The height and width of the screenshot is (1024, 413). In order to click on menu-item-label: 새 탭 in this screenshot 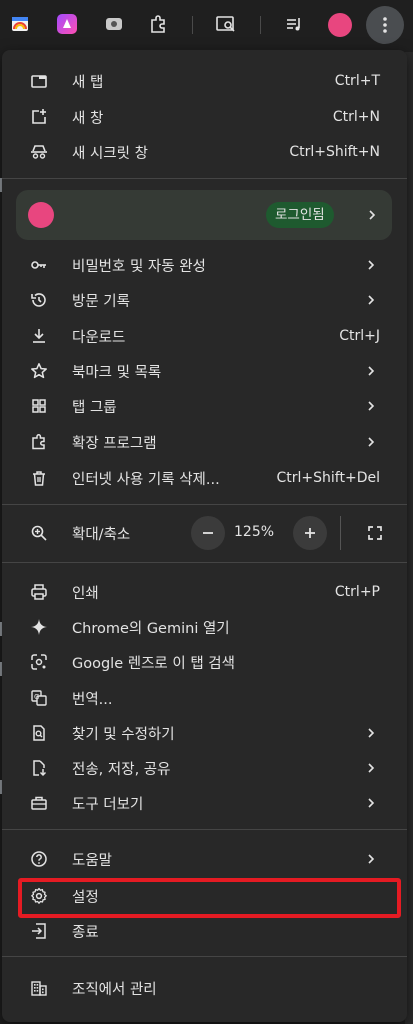, I will do `click(88, 82)`.